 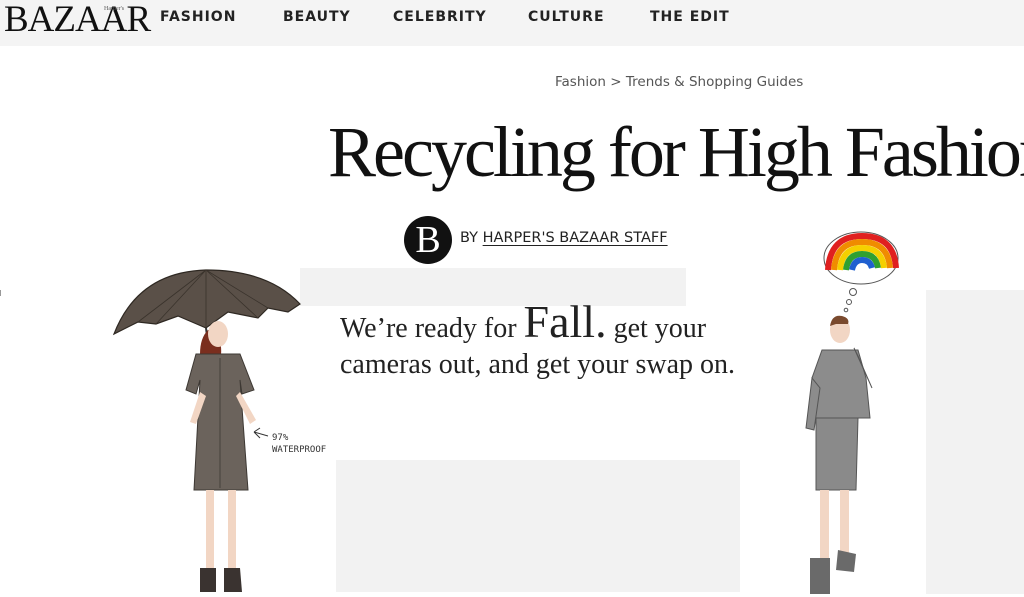 I want to click on byline-text: BY HARPER'S BAZAAR STAFF, so click(x=564, y=238).